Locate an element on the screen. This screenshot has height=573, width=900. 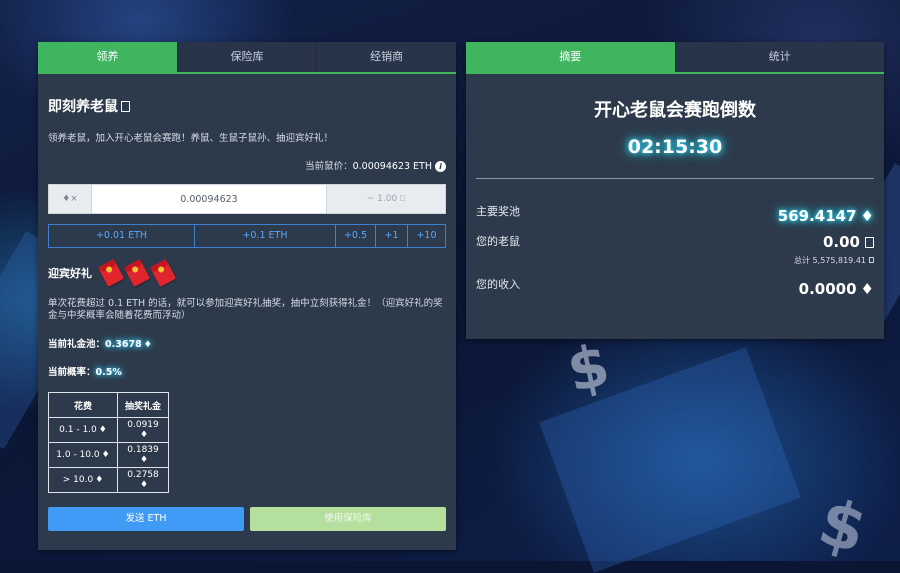
tab-vault: 保险库 is located at coordinates (248, 57).